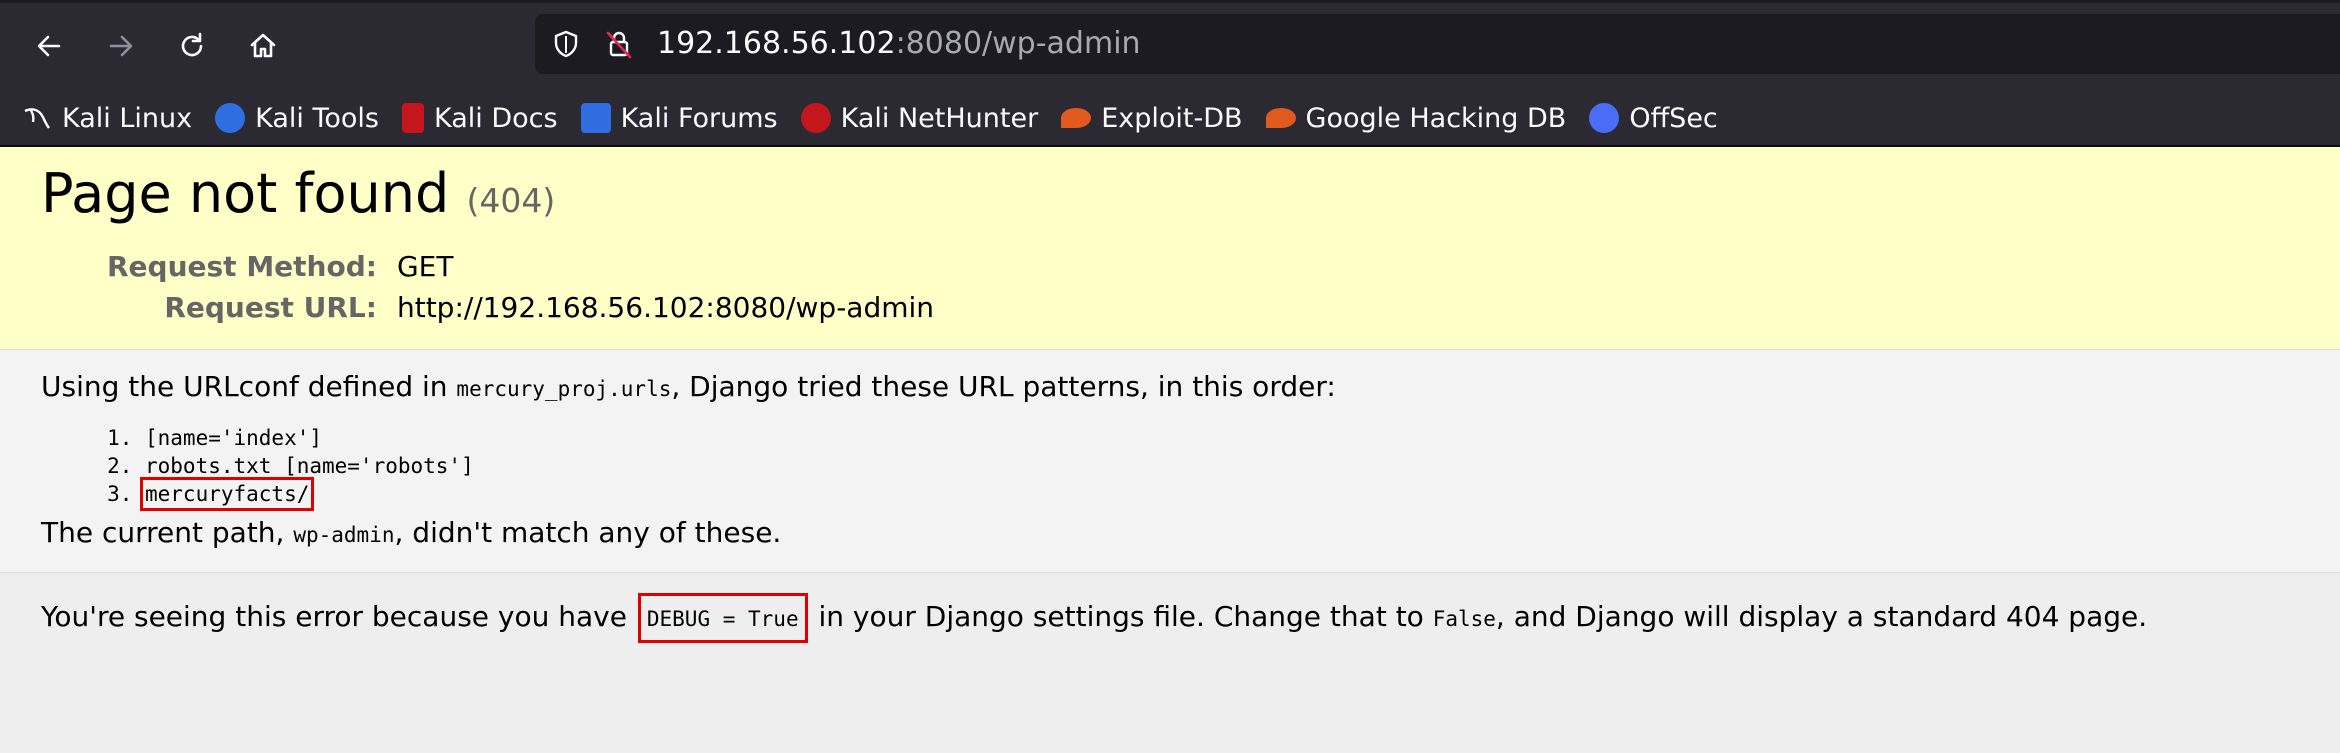 This screenshot has height=753, width=2340. What do you see at coordinates (1219, 494) in the screenshot?
I see `list-item: mercuryfacts/` at bounding box center [1219, 494].